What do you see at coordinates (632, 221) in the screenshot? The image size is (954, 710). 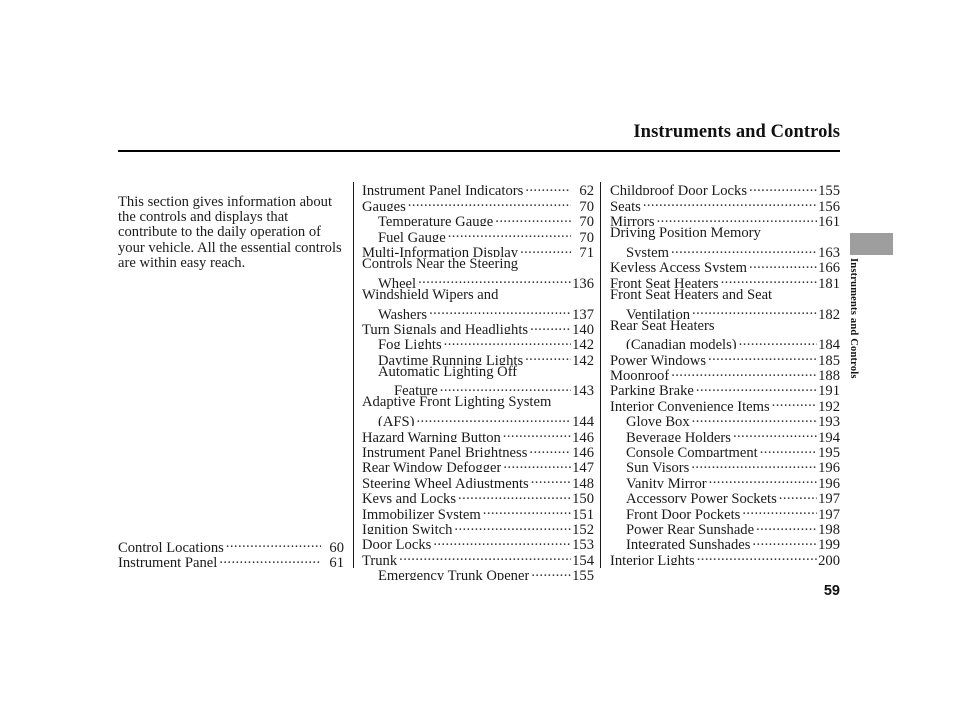 I see `toc-entry-label: Mirrors` at bounding box center [632, 221].